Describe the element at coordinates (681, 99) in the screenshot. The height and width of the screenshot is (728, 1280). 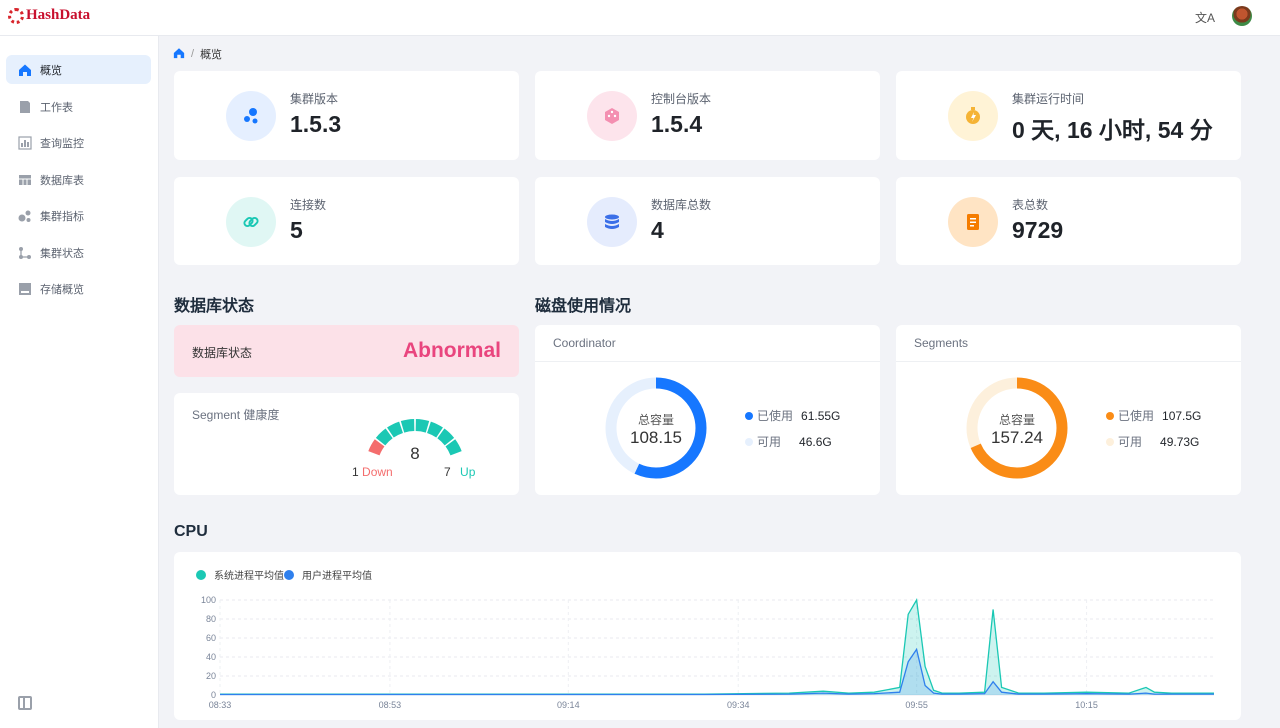
I see `stat-label: 控制台版本` at that location.